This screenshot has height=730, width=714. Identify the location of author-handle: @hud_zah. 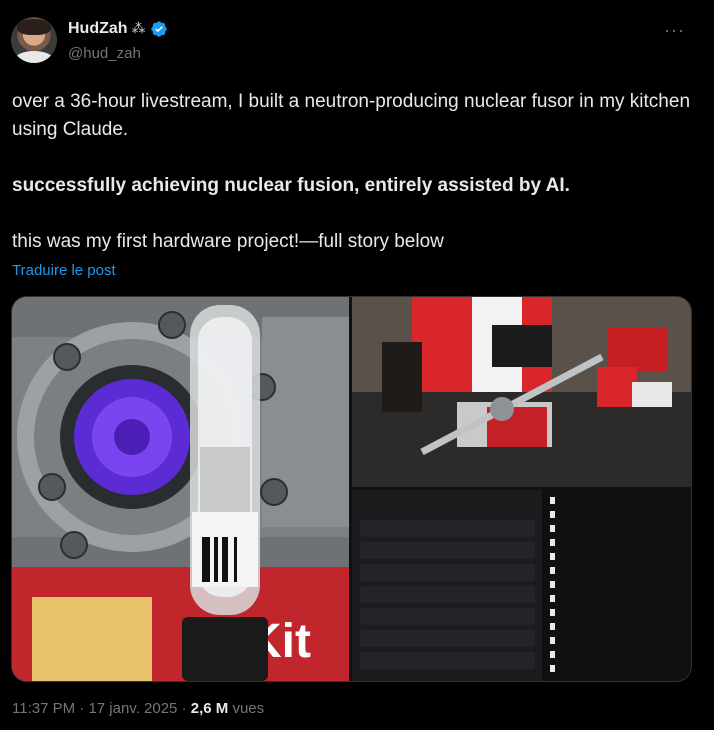
(104, 53).